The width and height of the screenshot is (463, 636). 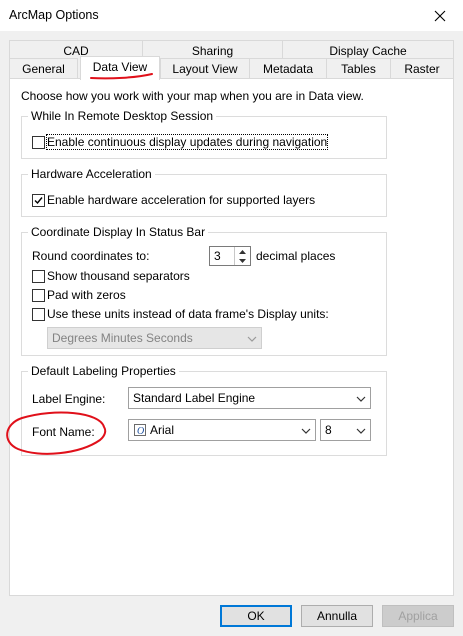 I want to click on annotation-circle, so click(x=56, y=433).